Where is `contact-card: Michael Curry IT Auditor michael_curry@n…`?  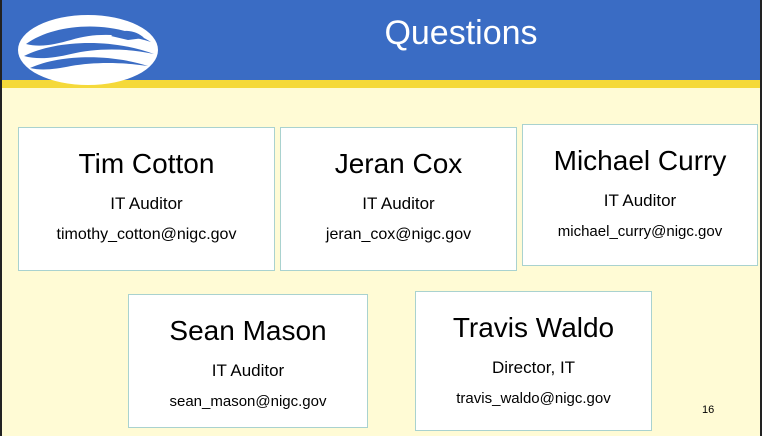
contact-card: Michael Curry IT Auditor michael_curry@n… is located at coordinates (640, 195).